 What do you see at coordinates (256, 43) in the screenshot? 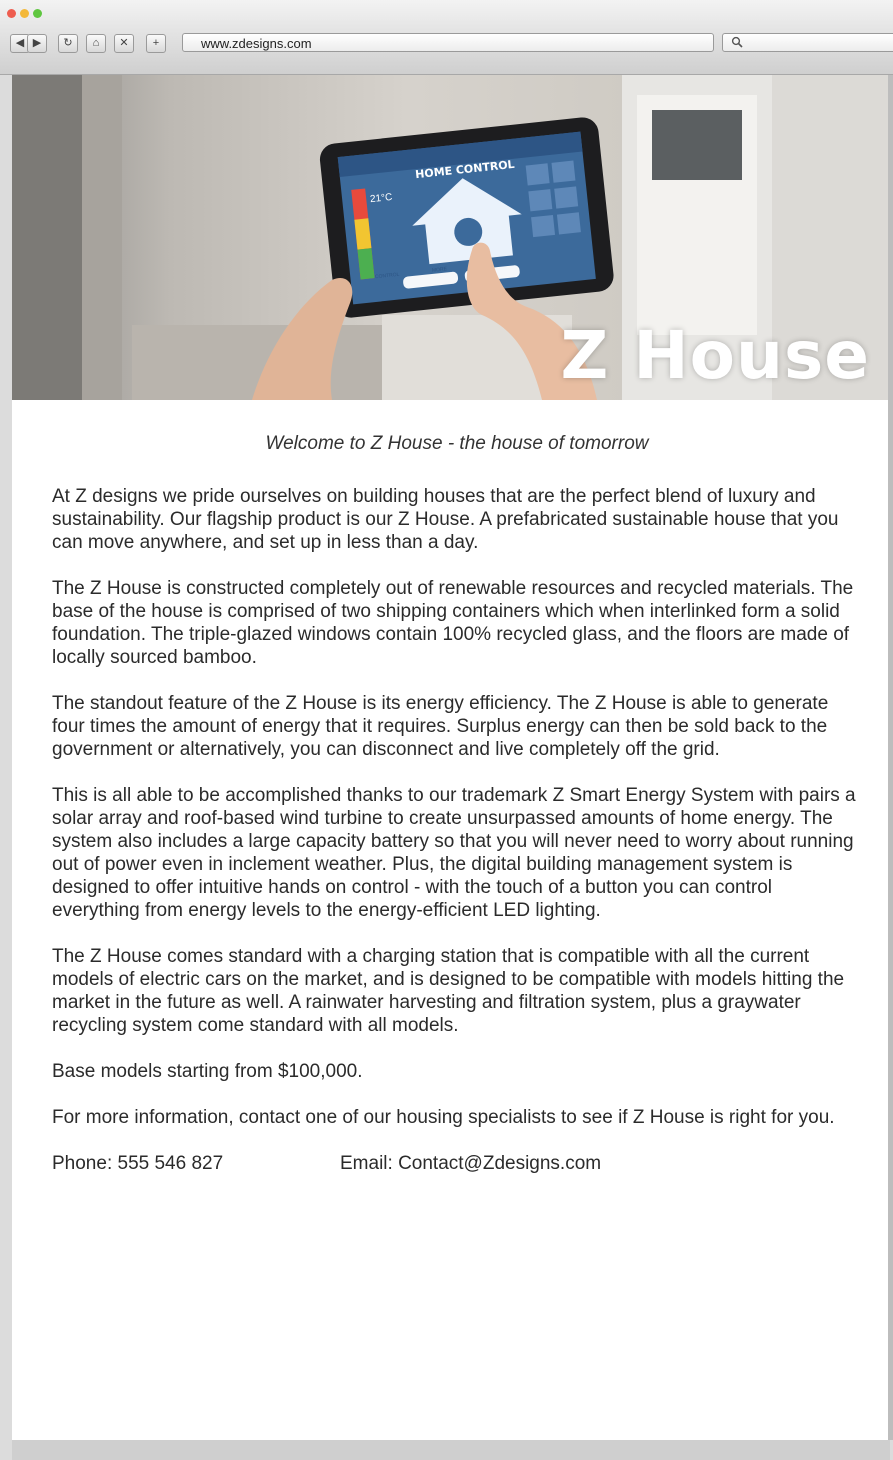
I see `url-text: www.zdesigns.com` at bounding box center [256, 43].